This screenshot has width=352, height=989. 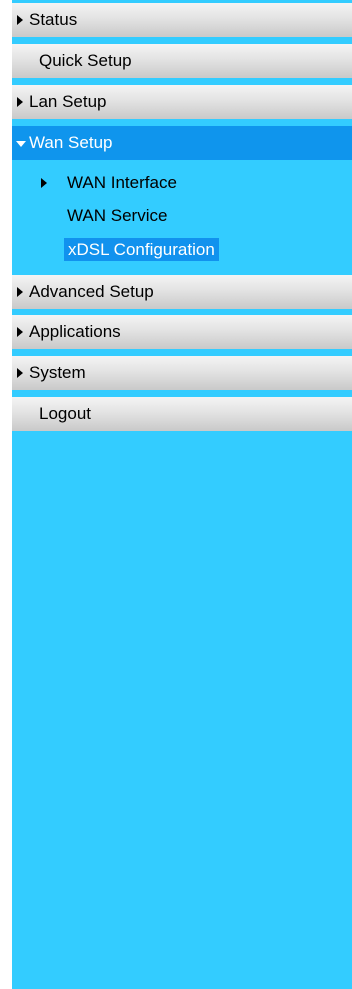 I want to click on submenu-item-wan-service: WAN Service, so click(x=117, y=216).